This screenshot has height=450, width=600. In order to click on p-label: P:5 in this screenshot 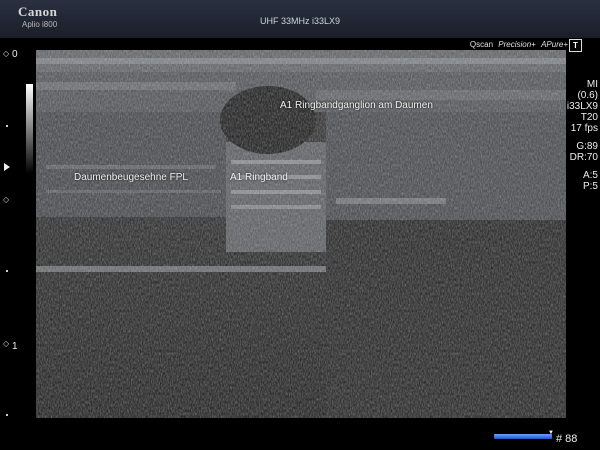, I will do `click(590, 186)`.